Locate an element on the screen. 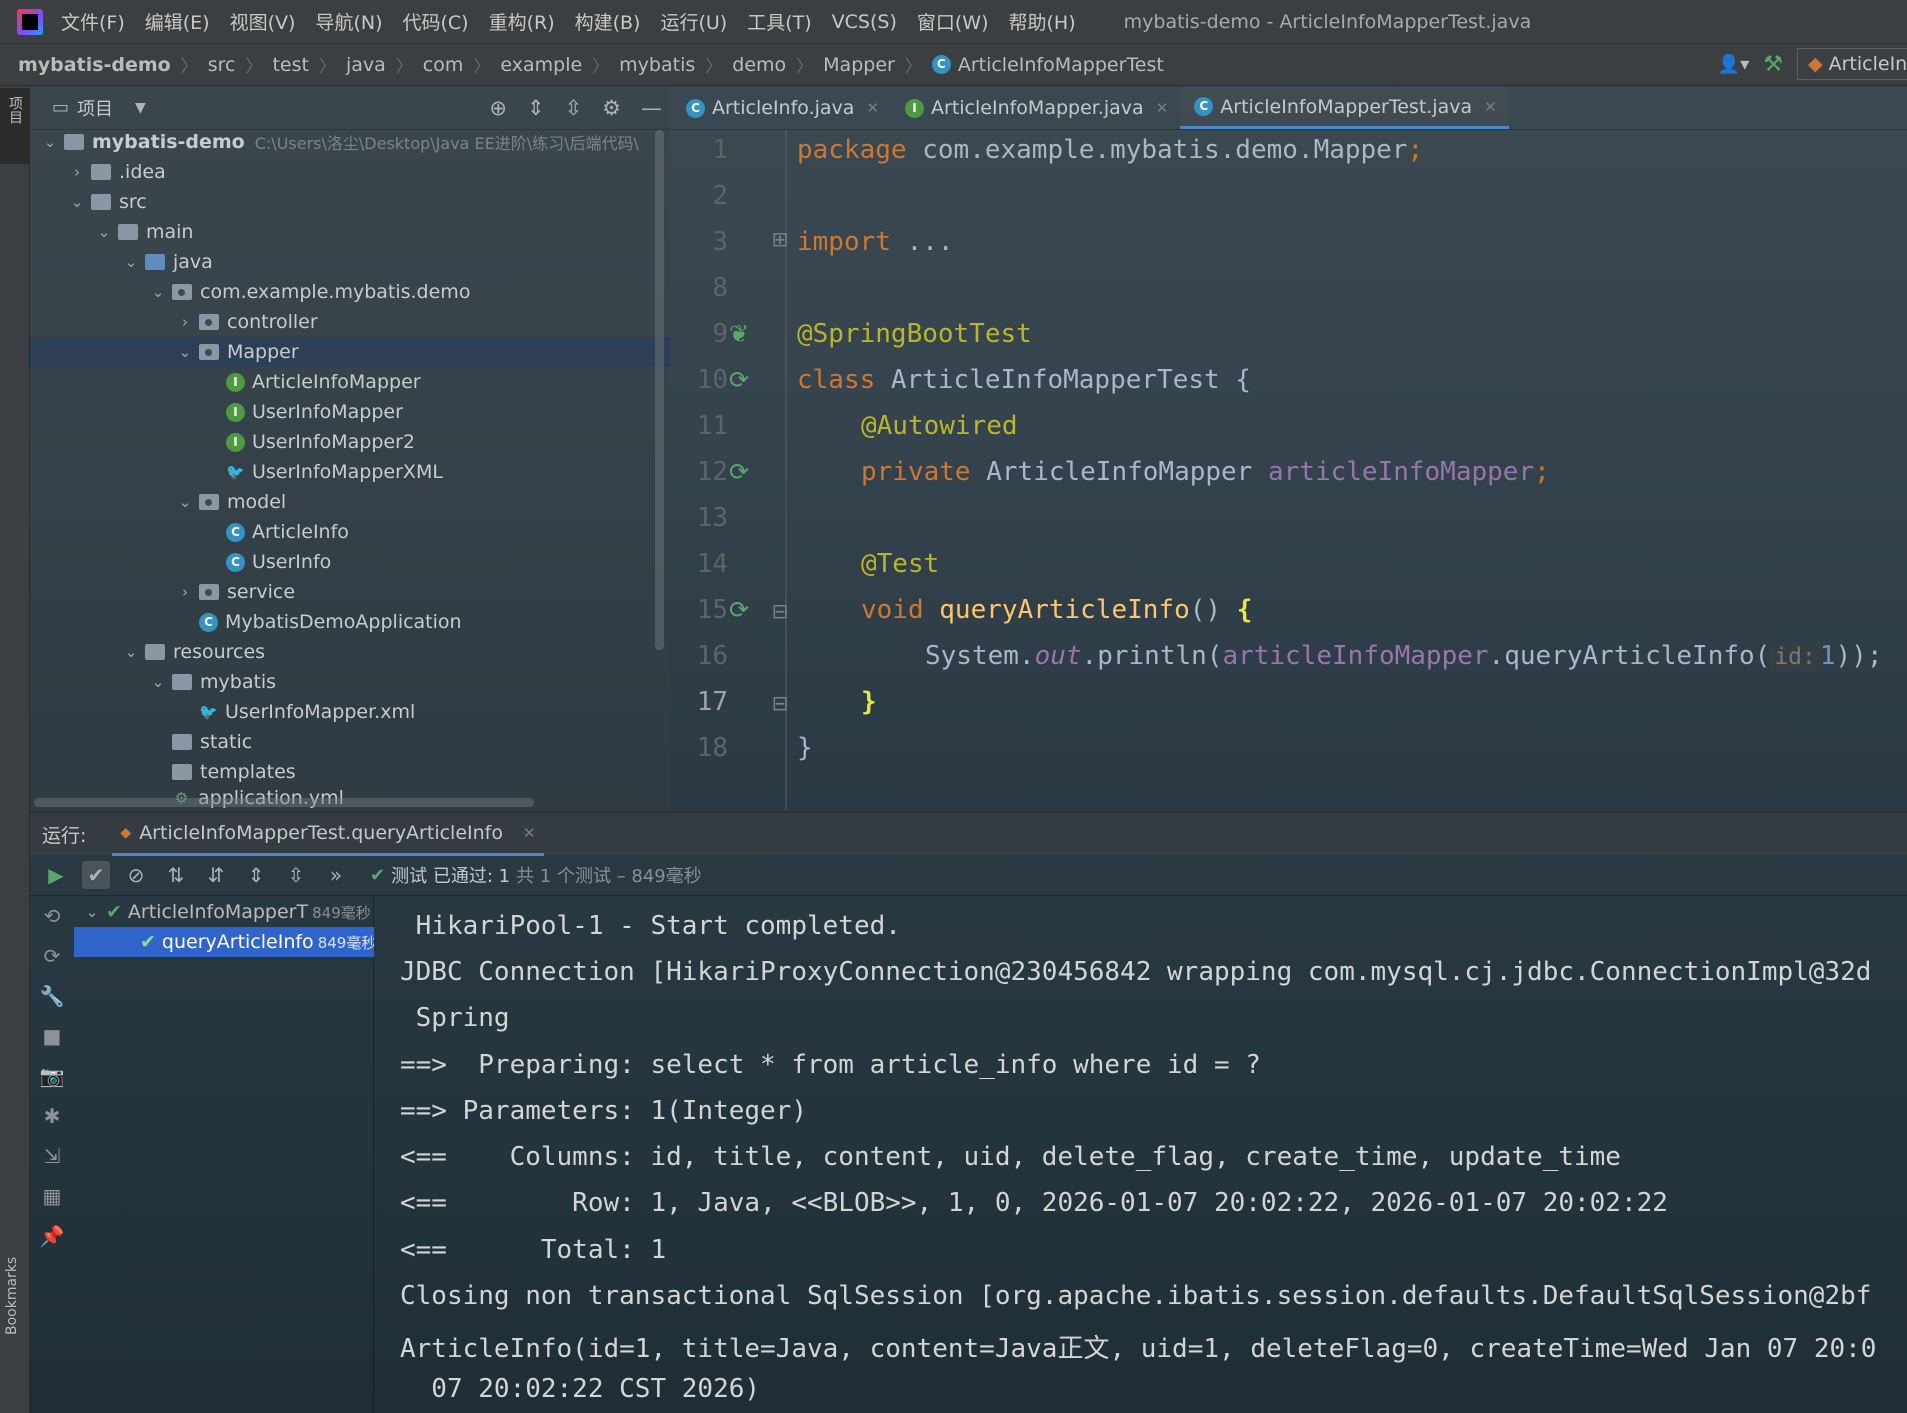 This screenshot has width=1907, height=1413. test-suite-row: ⌄ ✔ ArticleInfoMapperT 849毫秒 is located at coordinates (224, 912).